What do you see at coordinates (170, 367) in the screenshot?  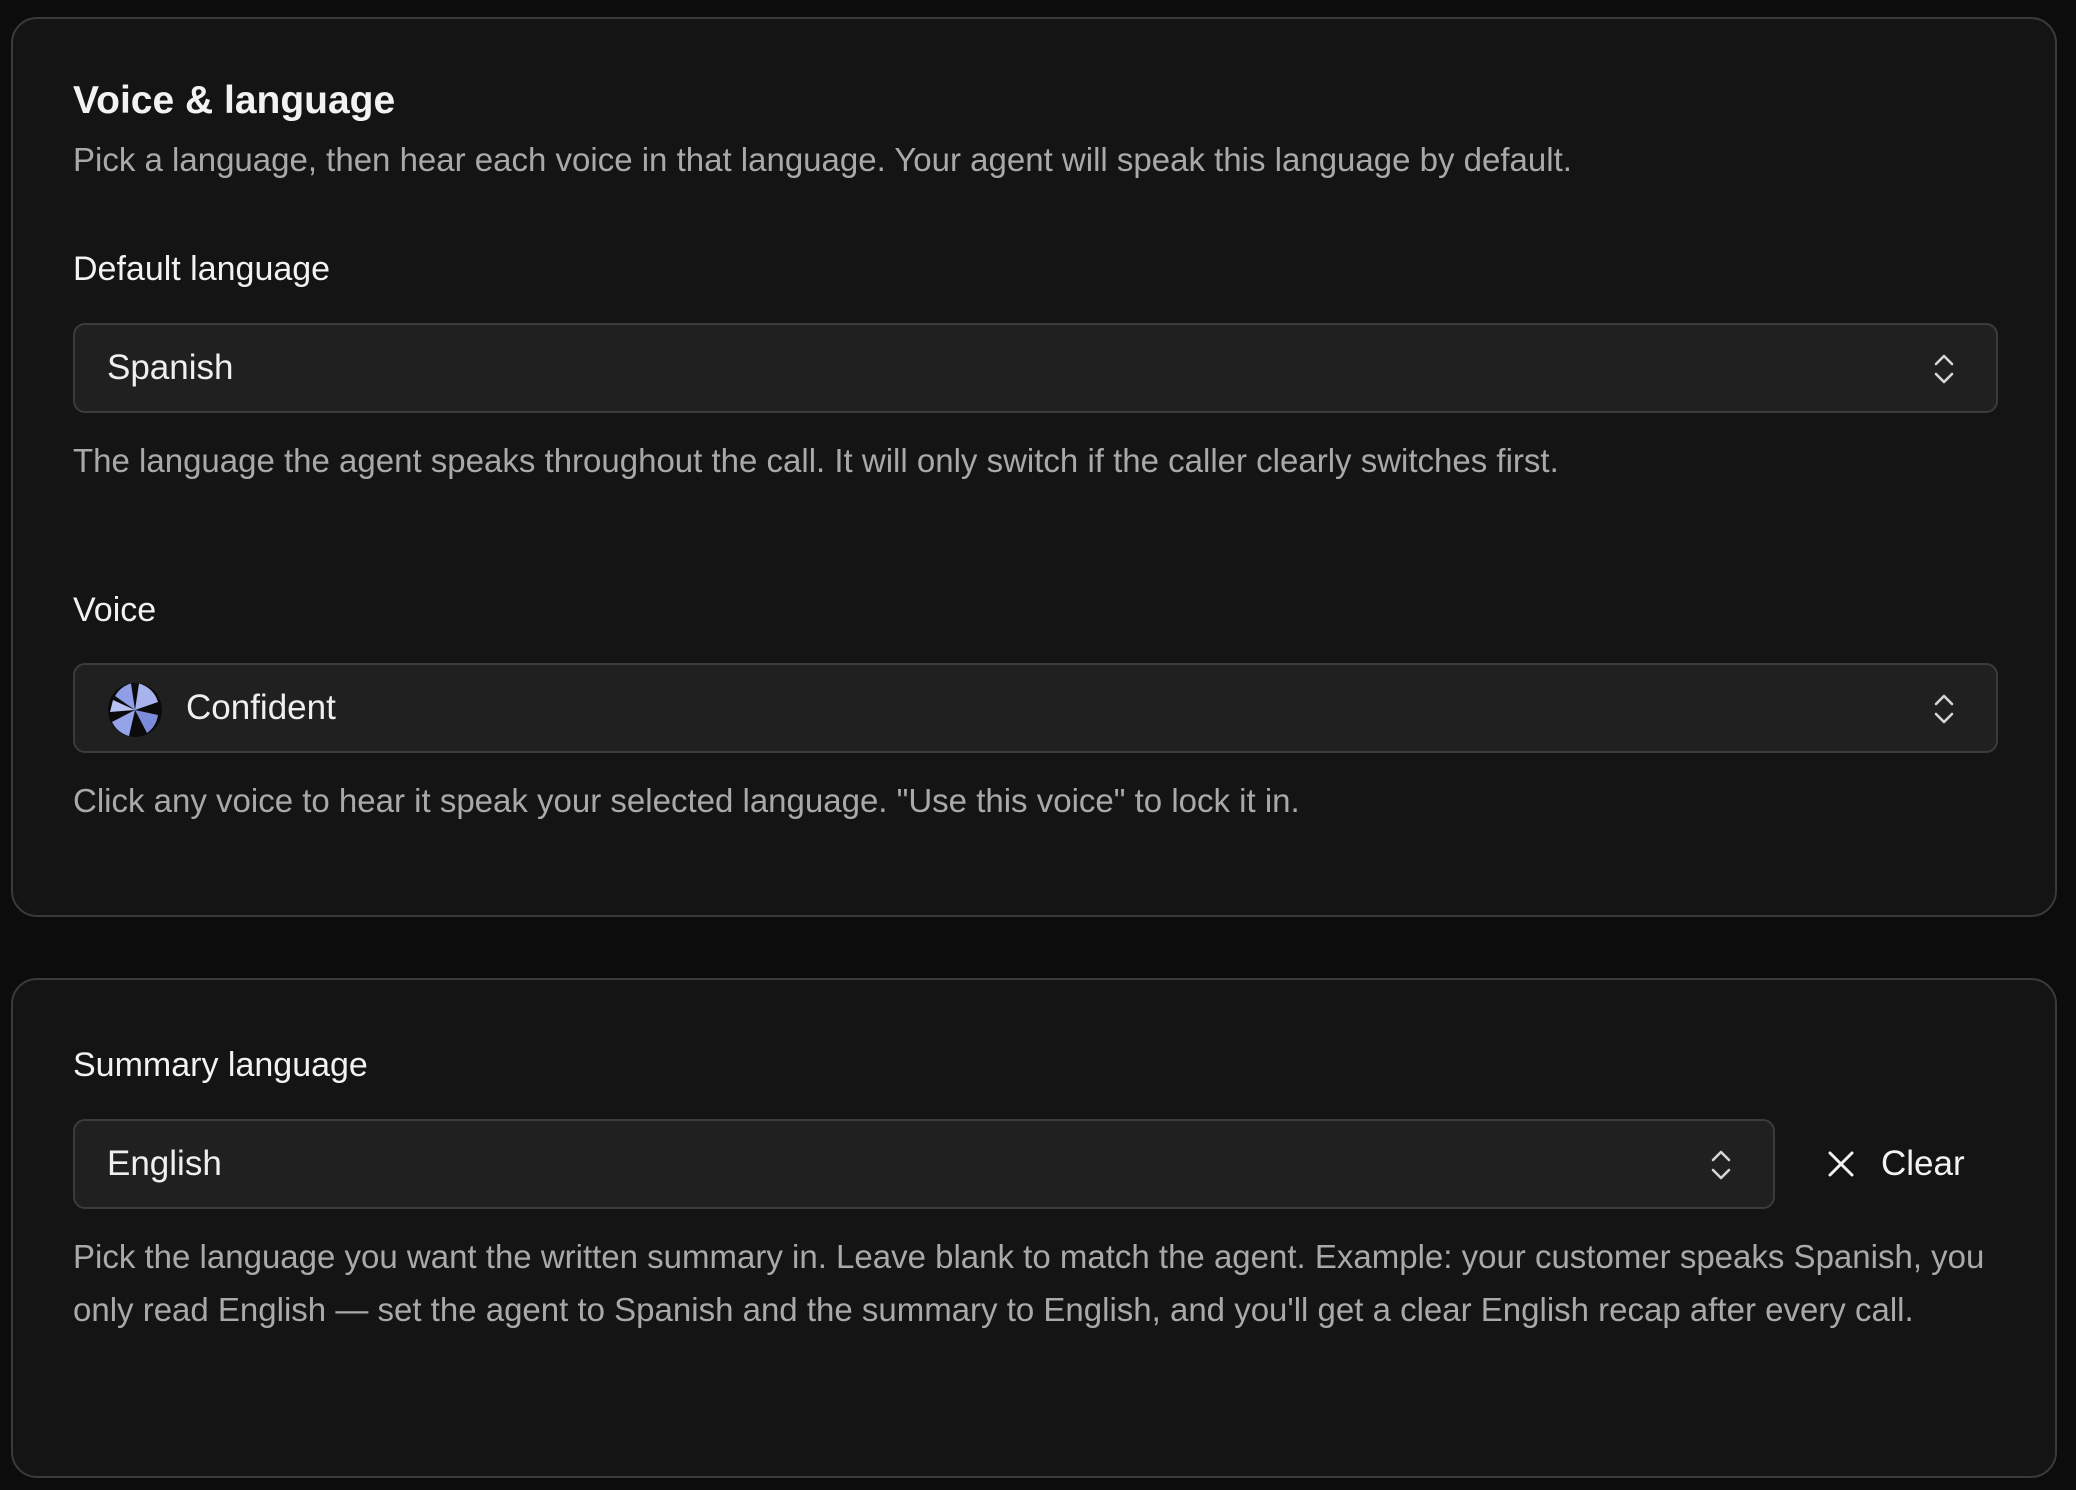 I see `default-language-value: Spanish` at bounding box center [170, 367].